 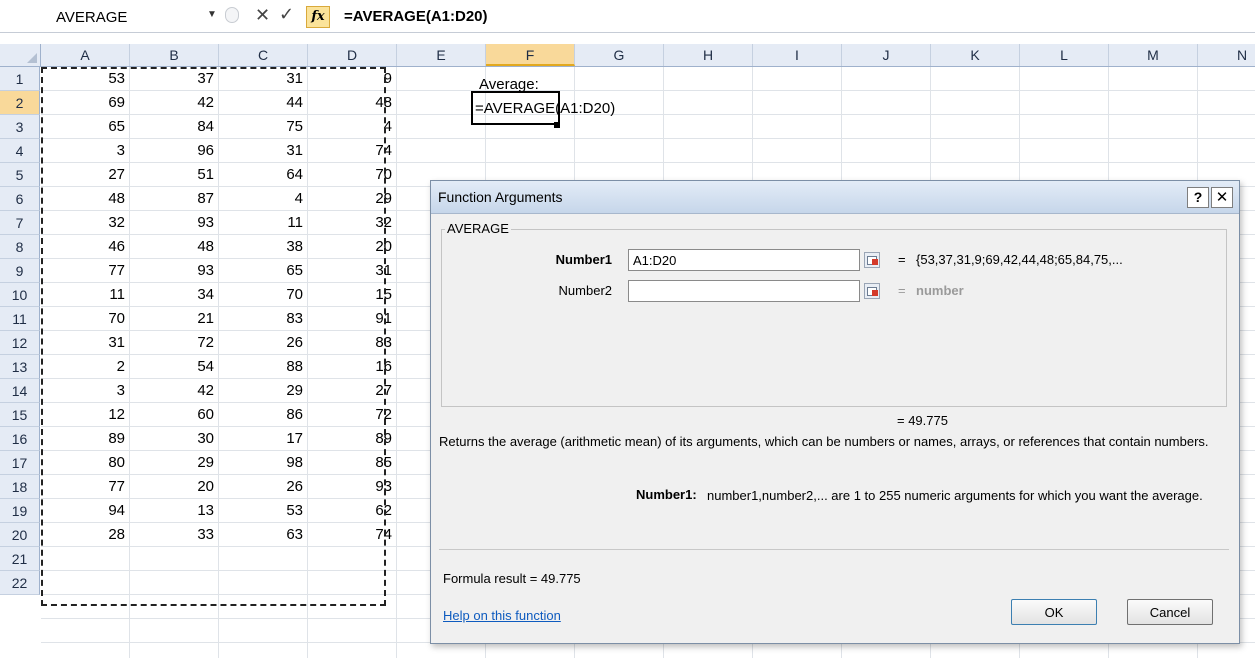 I want to click on cell-c15: 86, so click(x=261, y=415).